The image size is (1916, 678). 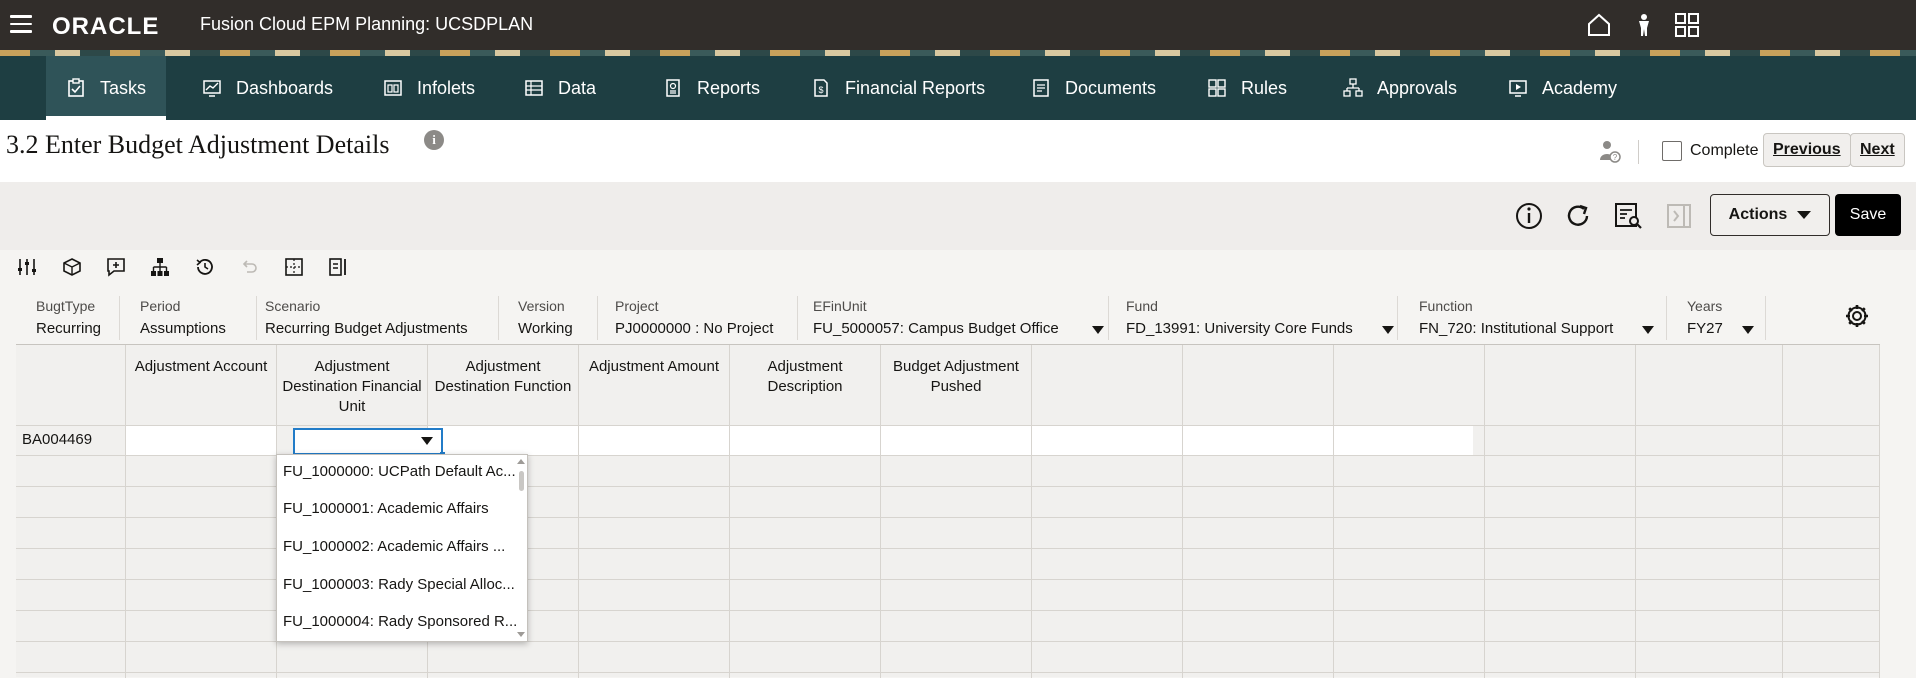 What do you see at coordinates (27, 267) in the screenshot?
I see `adjust-sliders-icon` at bounding box center [27, 267].